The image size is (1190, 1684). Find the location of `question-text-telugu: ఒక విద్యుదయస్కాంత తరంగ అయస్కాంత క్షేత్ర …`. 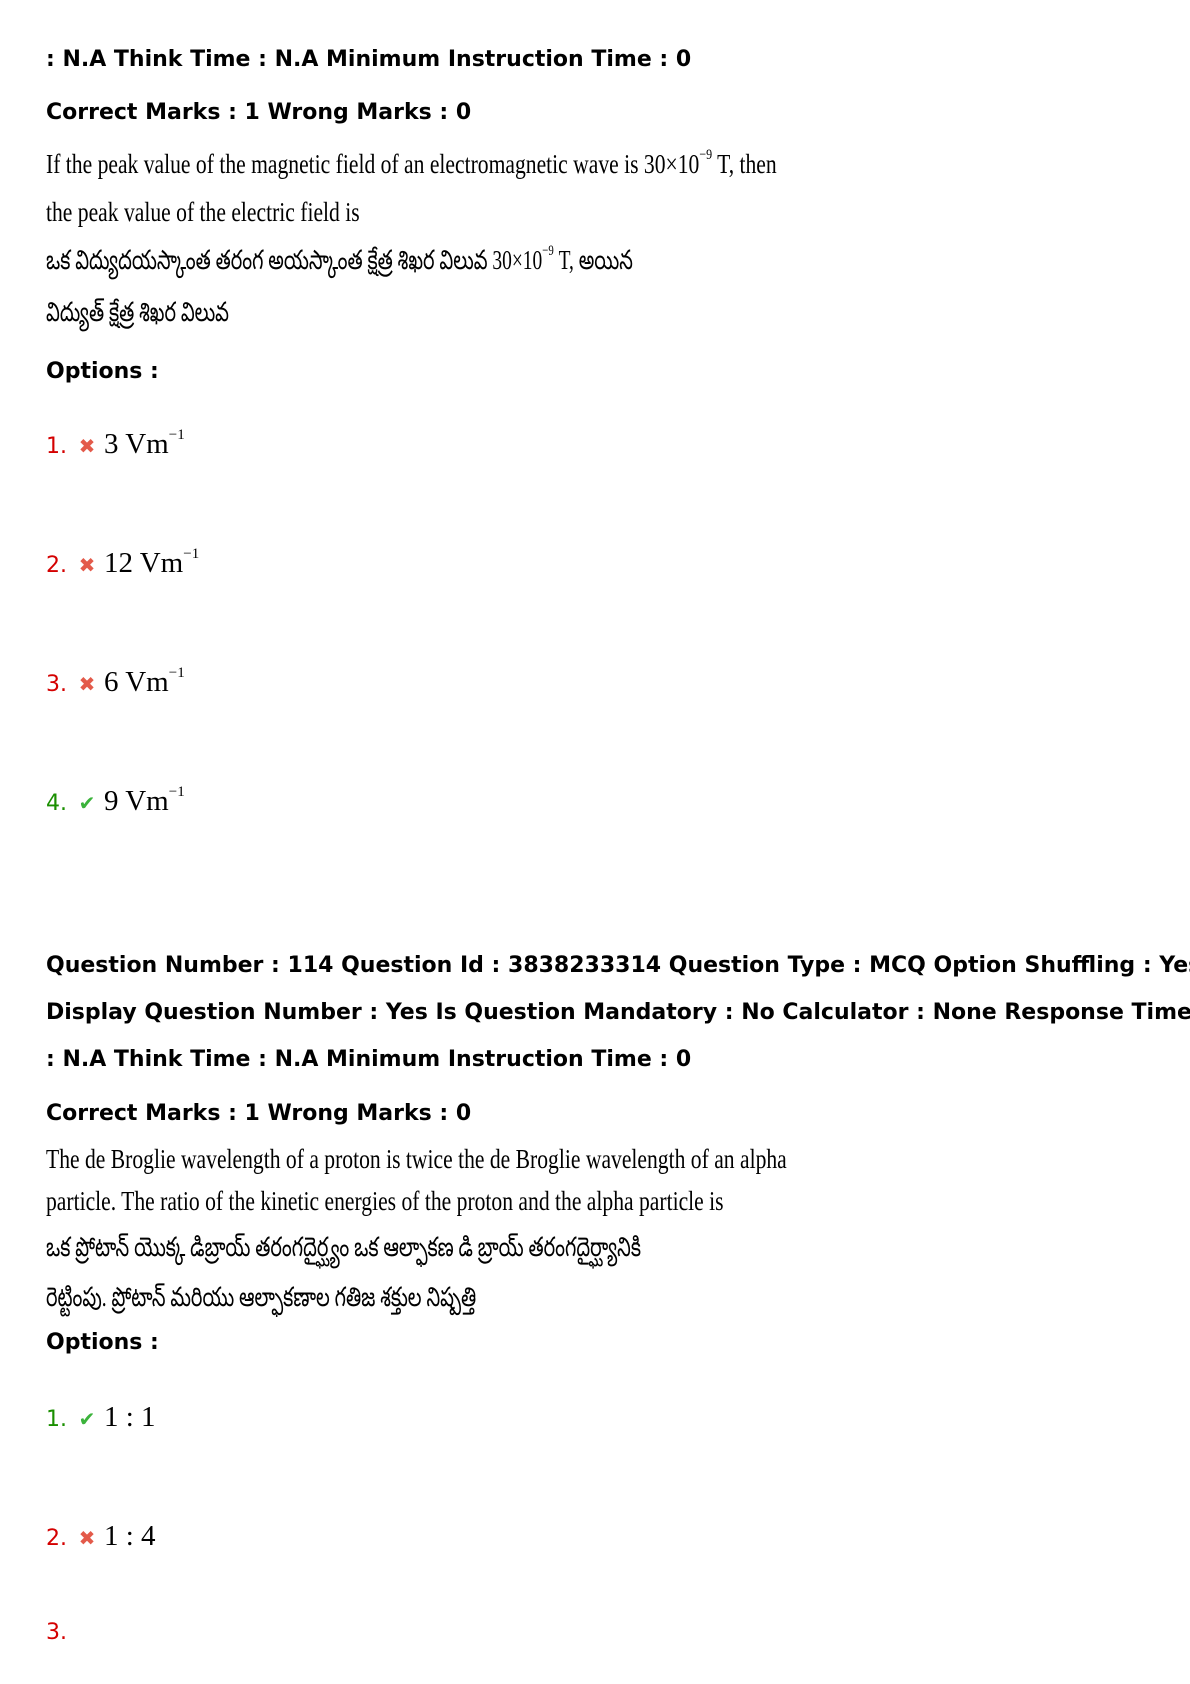

question-text-telugu: ఒక విద్యుదయస్కాంత తరంగ అయస్కాంత క్షేత్ర … is located at coordinates (339, 260).